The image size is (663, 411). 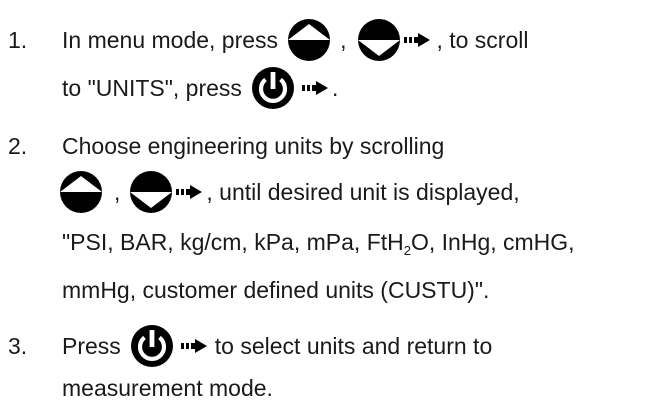 What do you see at coordinates (363, 191) in the screenshot?
I see `step-2-text-b: , until desired unit is displayed,` at bounding box center [363, 191].